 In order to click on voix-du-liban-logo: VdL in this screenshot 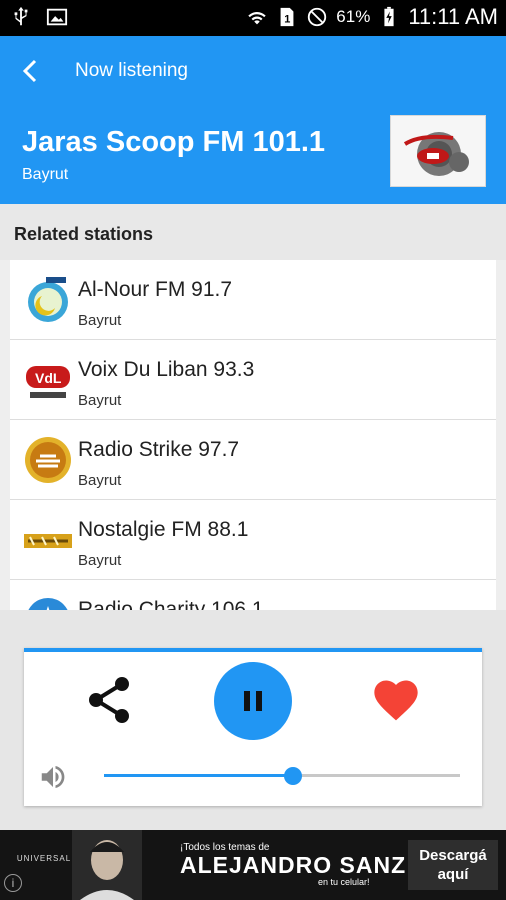, I will do `click(48, 382)`.